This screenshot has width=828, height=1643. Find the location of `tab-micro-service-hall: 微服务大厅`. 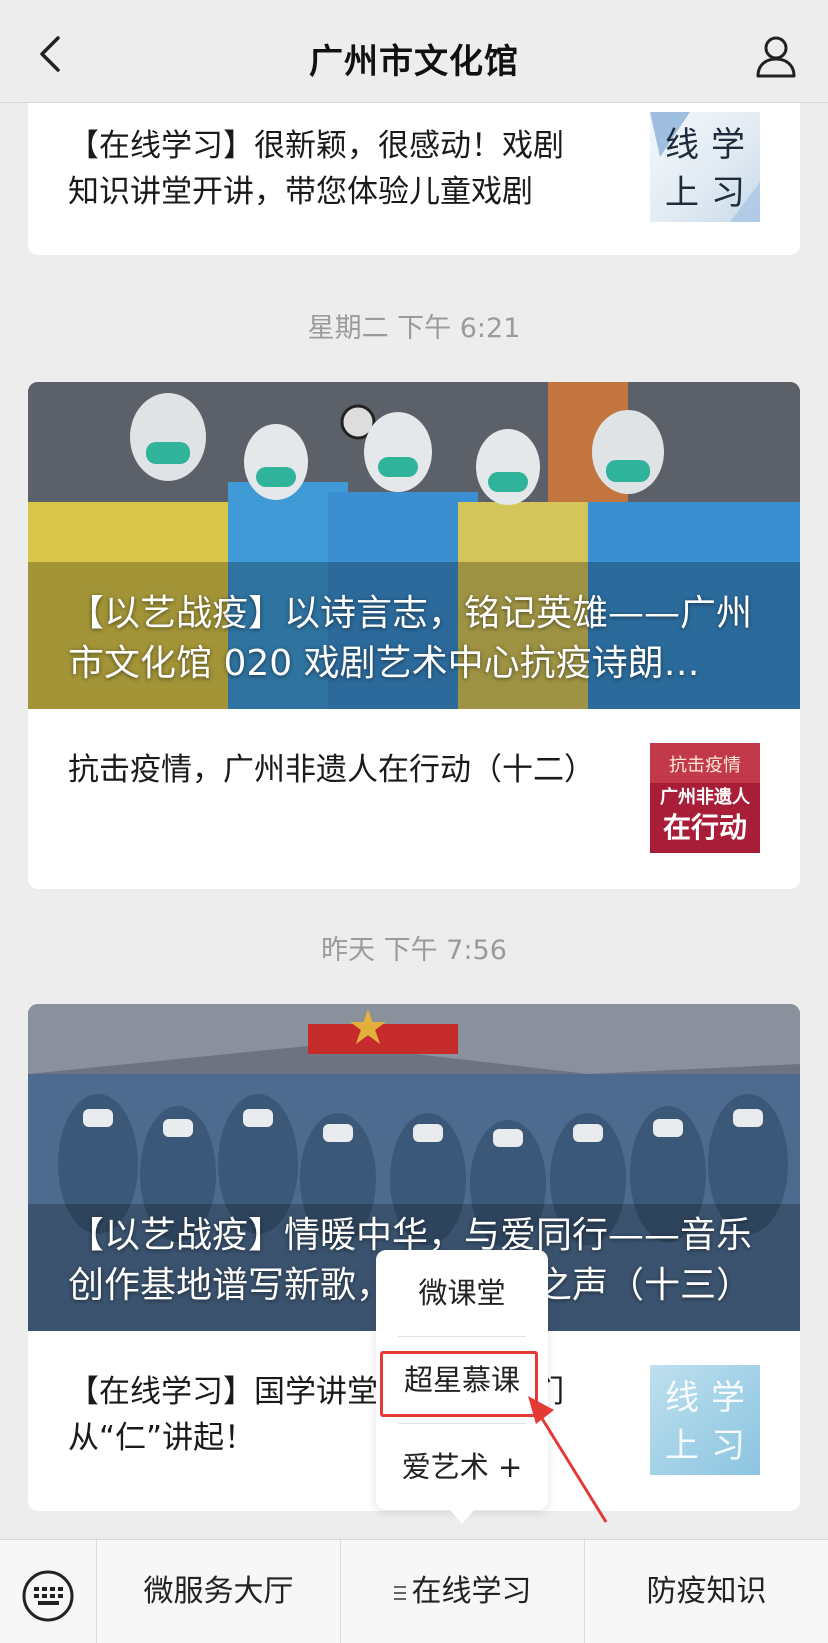

tab-micro-service-hall: 微服务大厅 is located at coordinates (218, 1591).